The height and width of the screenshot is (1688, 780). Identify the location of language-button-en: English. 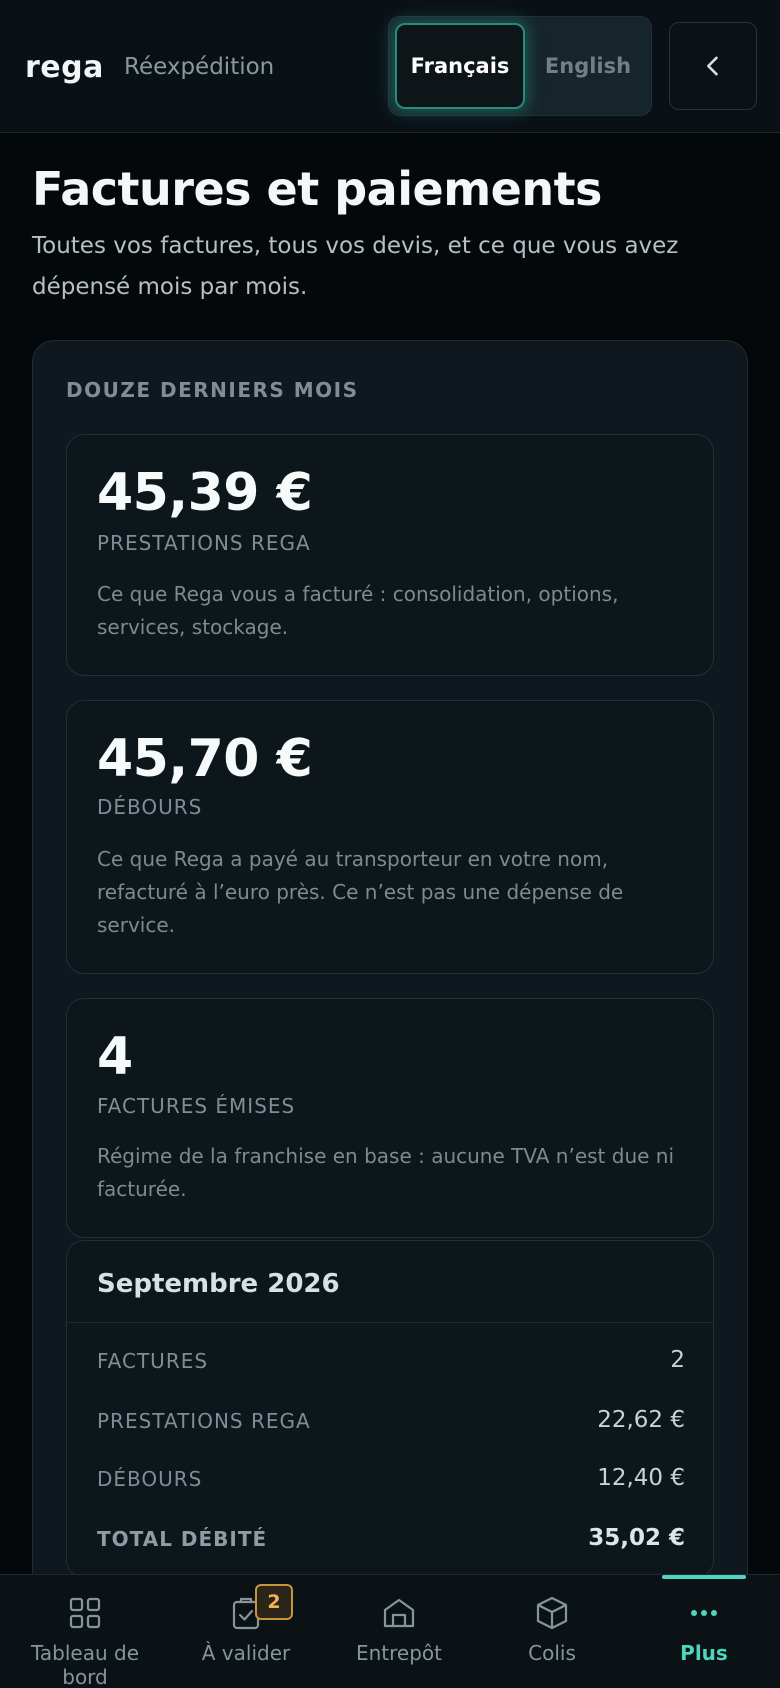
(588, 66).